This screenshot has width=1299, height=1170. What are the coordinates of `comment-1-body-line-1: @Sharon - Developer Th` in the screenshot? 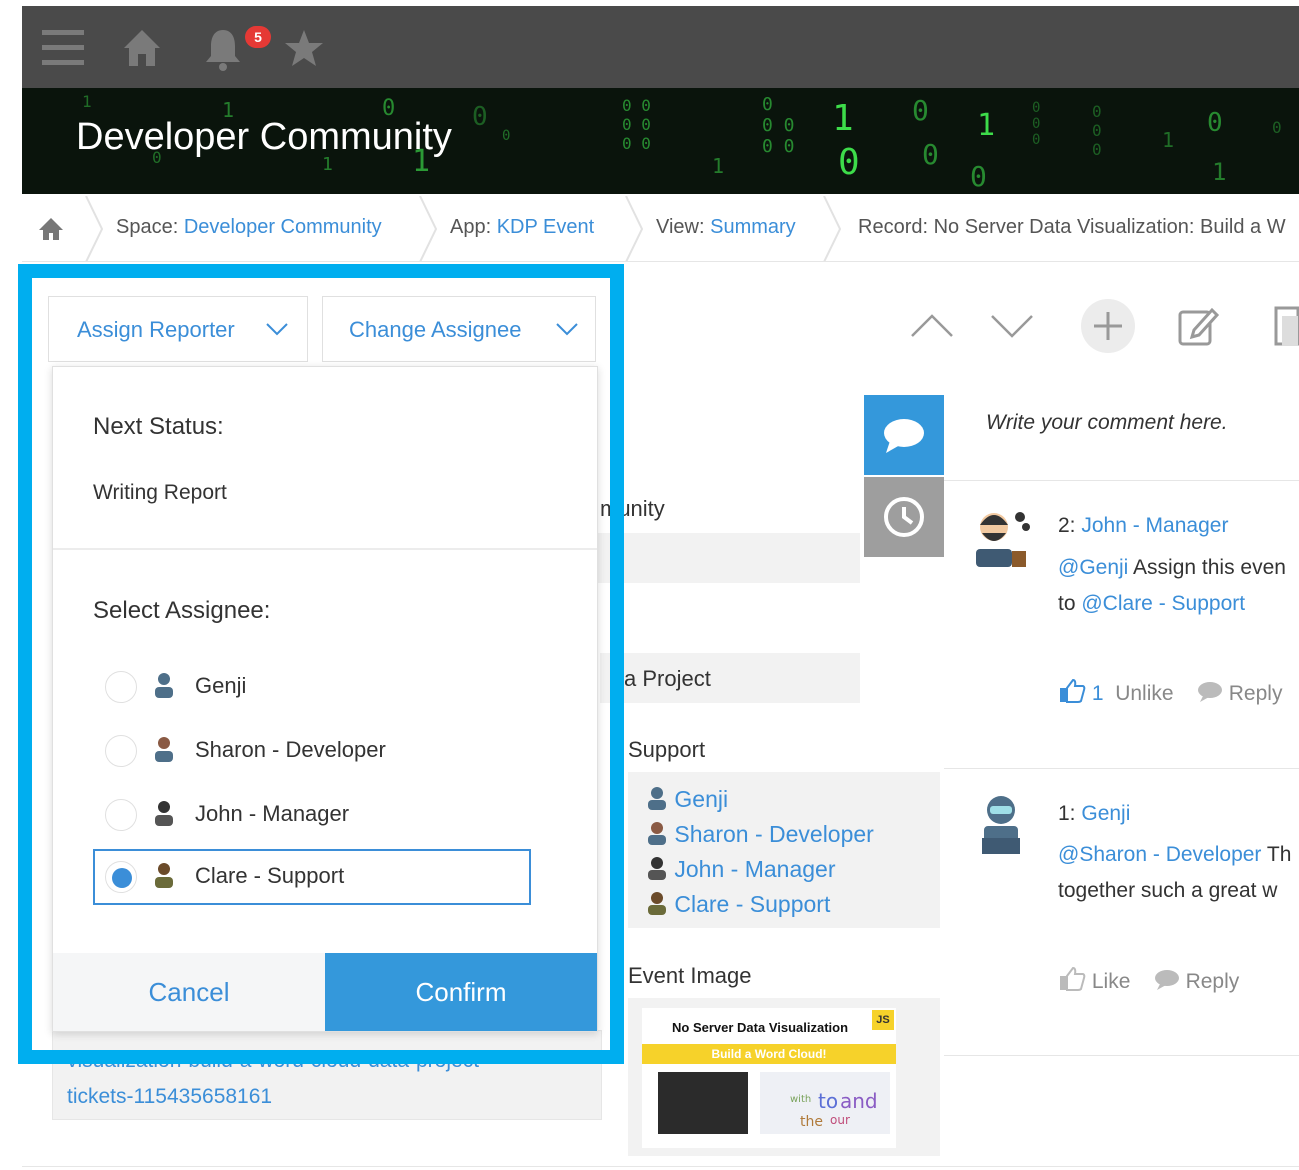 It's located at (1174, 855).